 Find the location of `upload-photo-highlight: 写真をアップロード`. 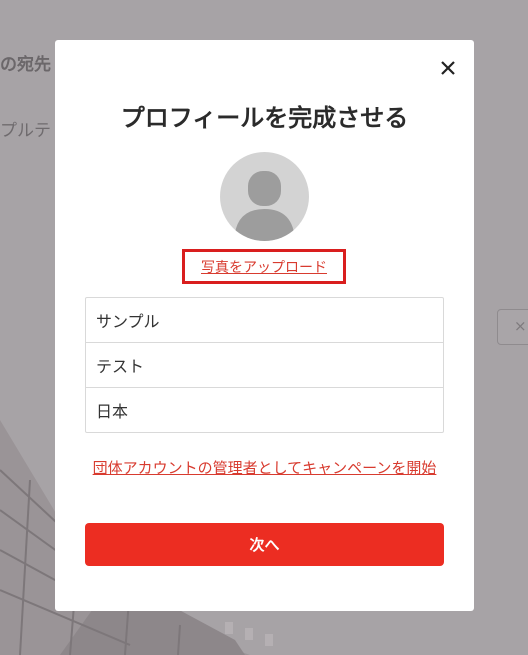

upload-photo-highlight: 写真をアップロード is located at coordinates (264, 266).